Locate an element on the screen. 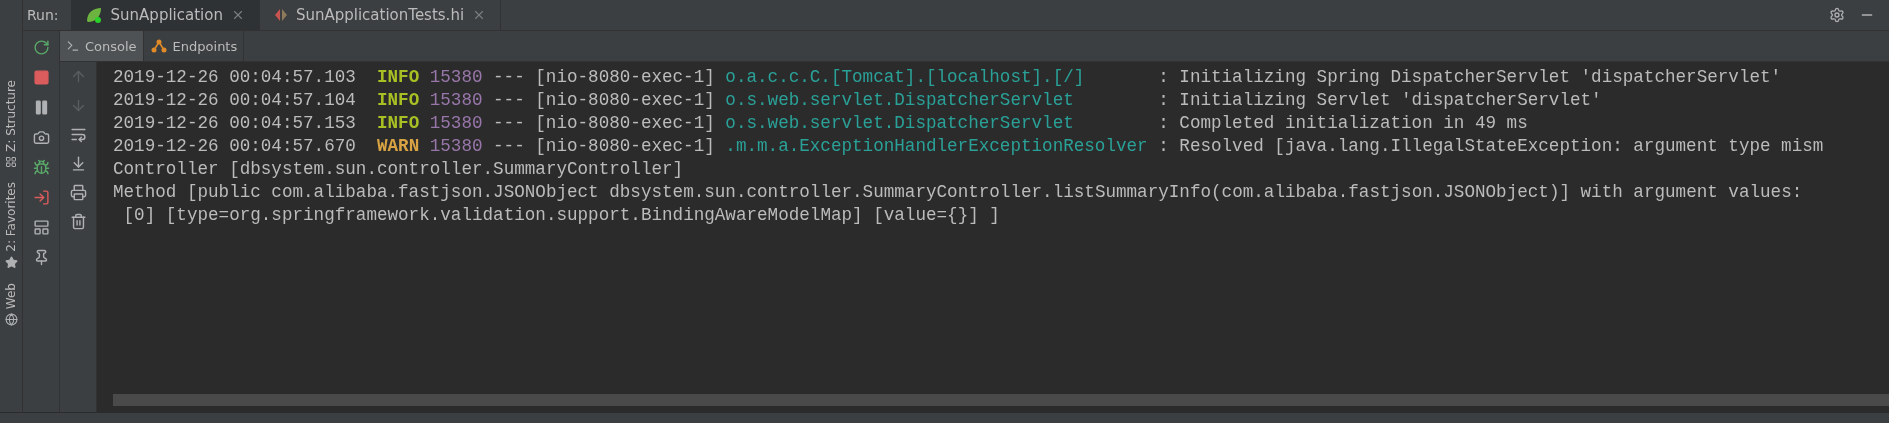 The height and width of the screenshot is (423, 1889). log-text: [0] [type=org.springframework.validation.support.BindingAwareModelMap] [value={}] ] is located at coordinates (561, 215).